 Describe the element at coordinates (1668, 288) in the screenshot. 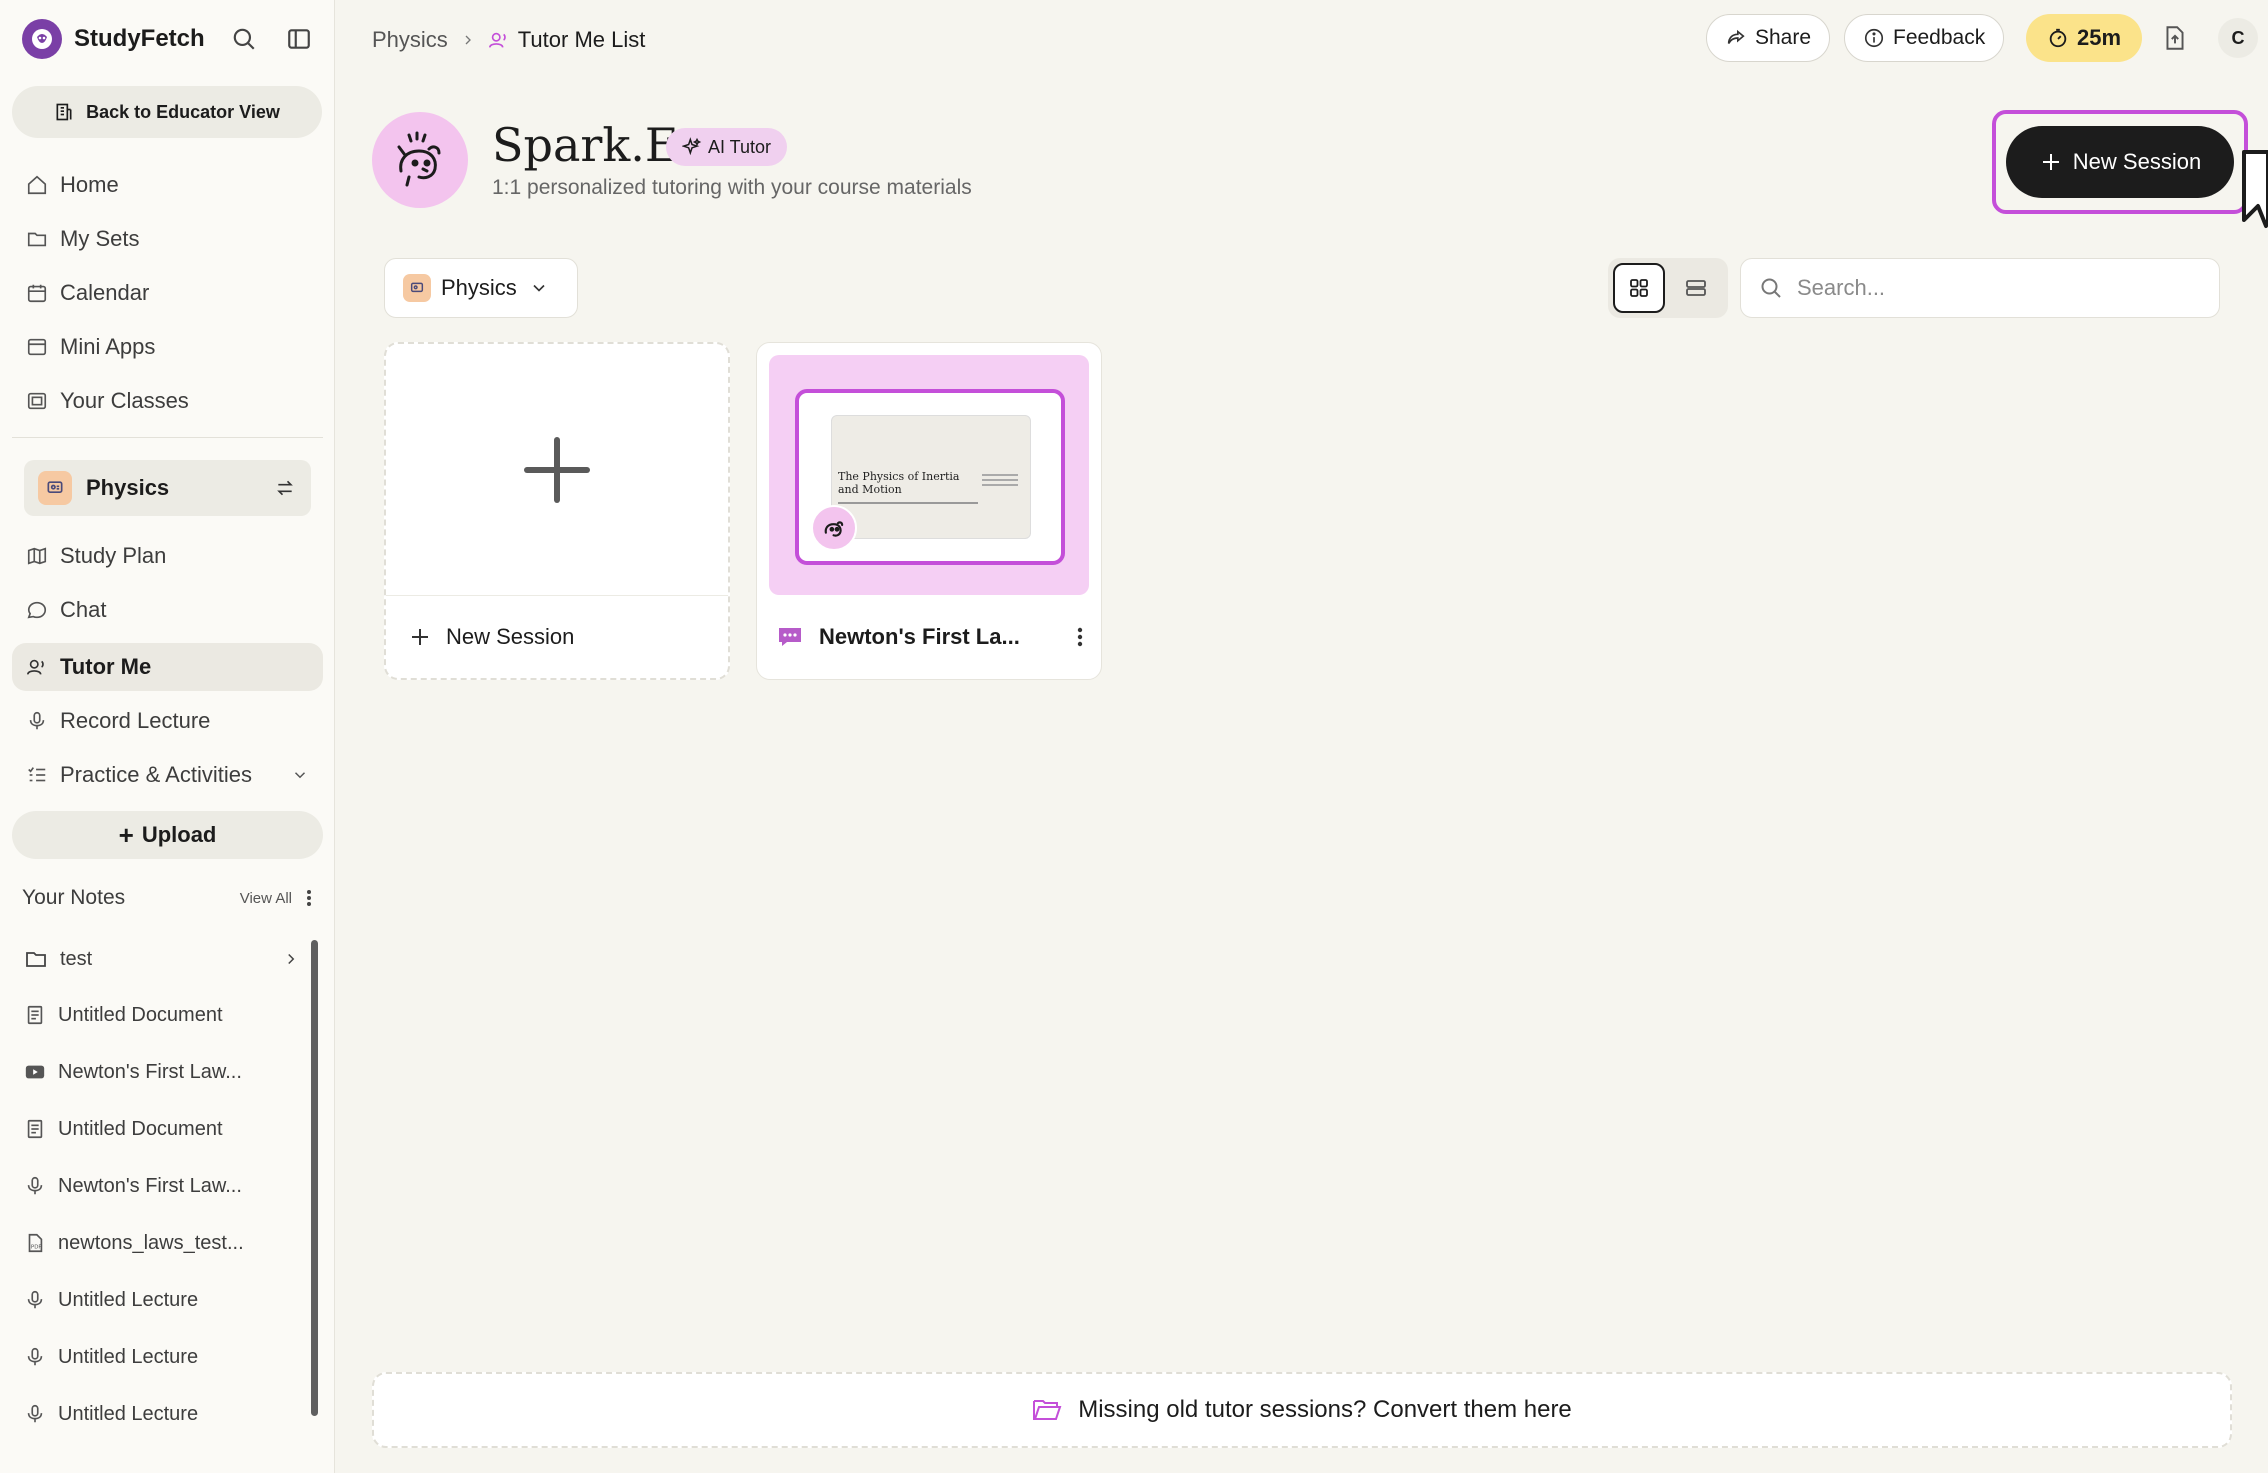

I see `view-toggle` at that location.